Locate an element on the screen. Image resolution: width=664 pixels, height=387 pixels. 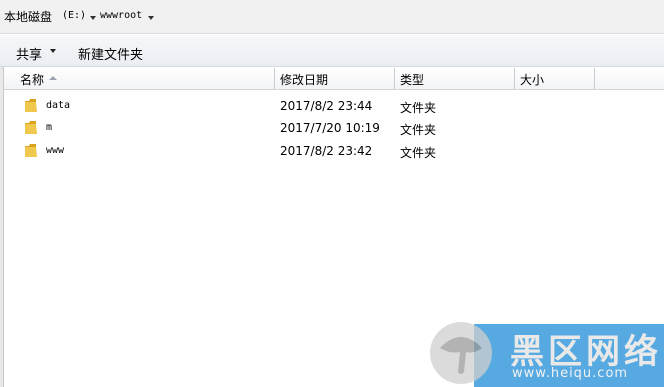
column-type: 类型 is located at coordinates (455, 79).